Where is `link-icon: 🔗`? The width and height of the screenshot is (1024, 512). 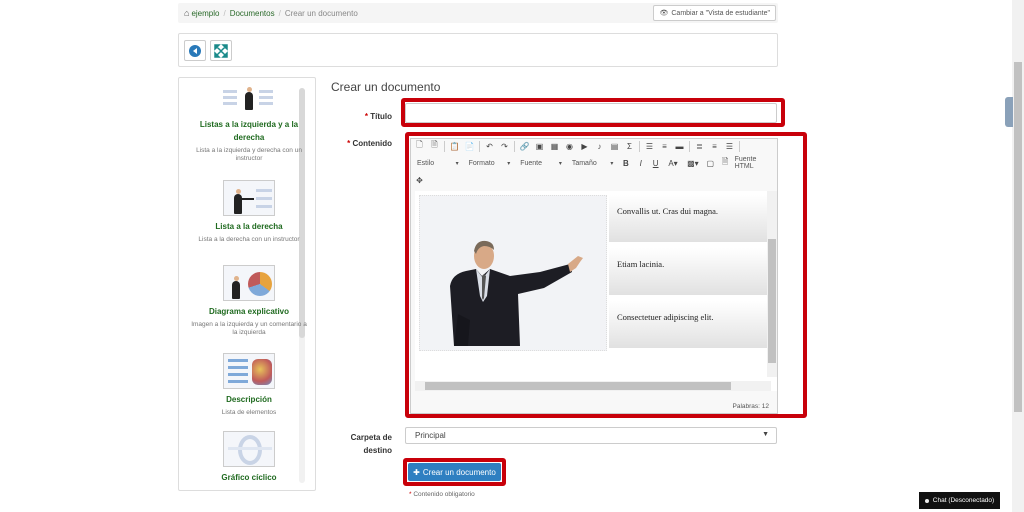 link-icon: 🔗 is located at coordinates (524, 146).